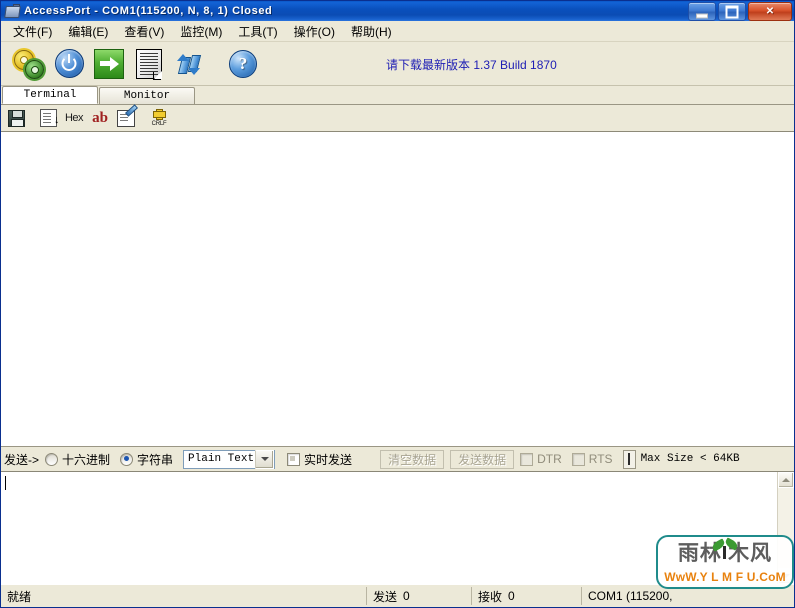 This screenshot has height=608, width=795. Describe the element at coordinates (257, 31) in the screenshot. I see `menu-tools: 工具(T)` at that location.